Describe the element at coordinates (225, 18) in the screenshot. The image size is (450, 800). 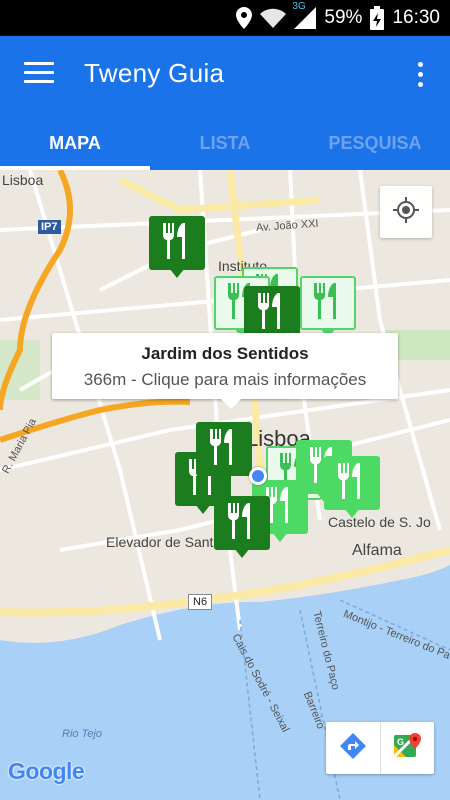
I see `status-bar: 3G 59% 16:30` at that location.